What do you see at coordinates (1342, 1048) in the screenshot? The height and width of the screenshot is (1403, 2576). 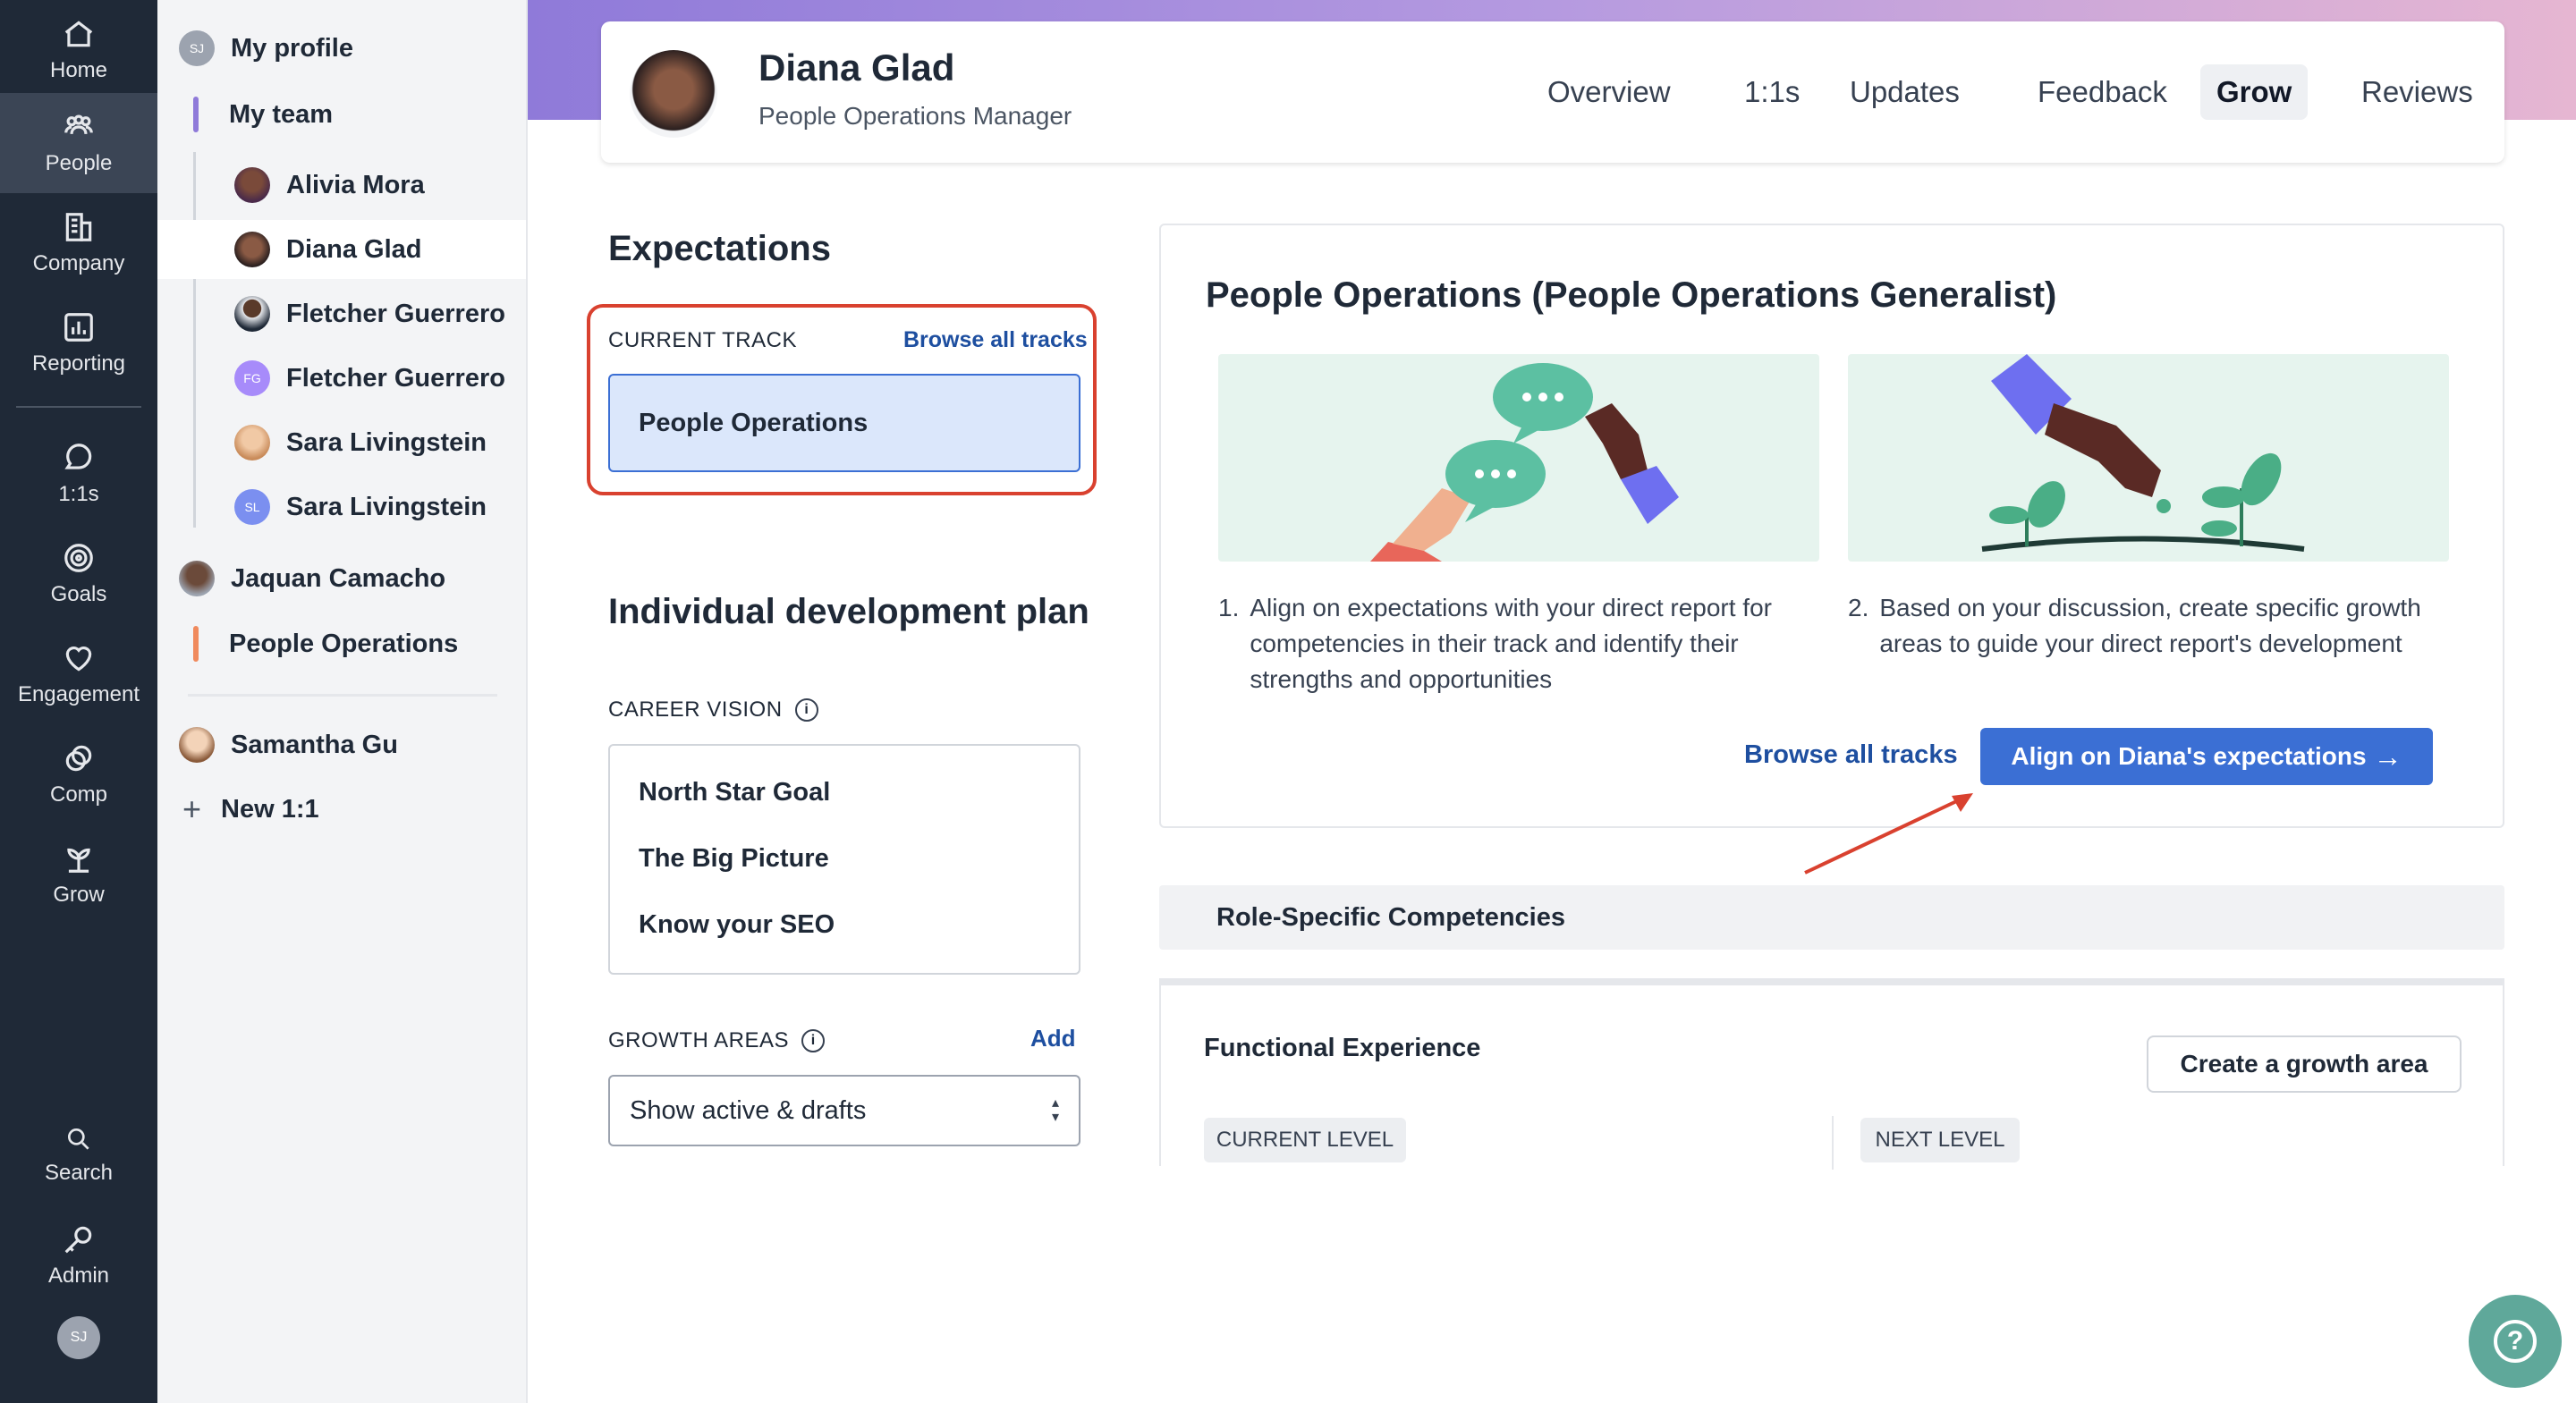 I see `competency-title: Functional Experience` at bounding box center [1342, 1048].